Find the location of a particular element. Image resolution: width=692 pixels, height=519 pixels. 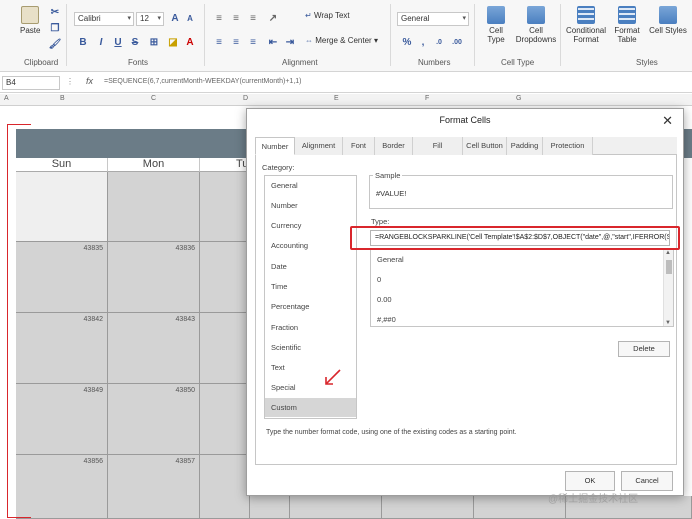

day-header-mon: Mon is located at coordinates (154, 165).